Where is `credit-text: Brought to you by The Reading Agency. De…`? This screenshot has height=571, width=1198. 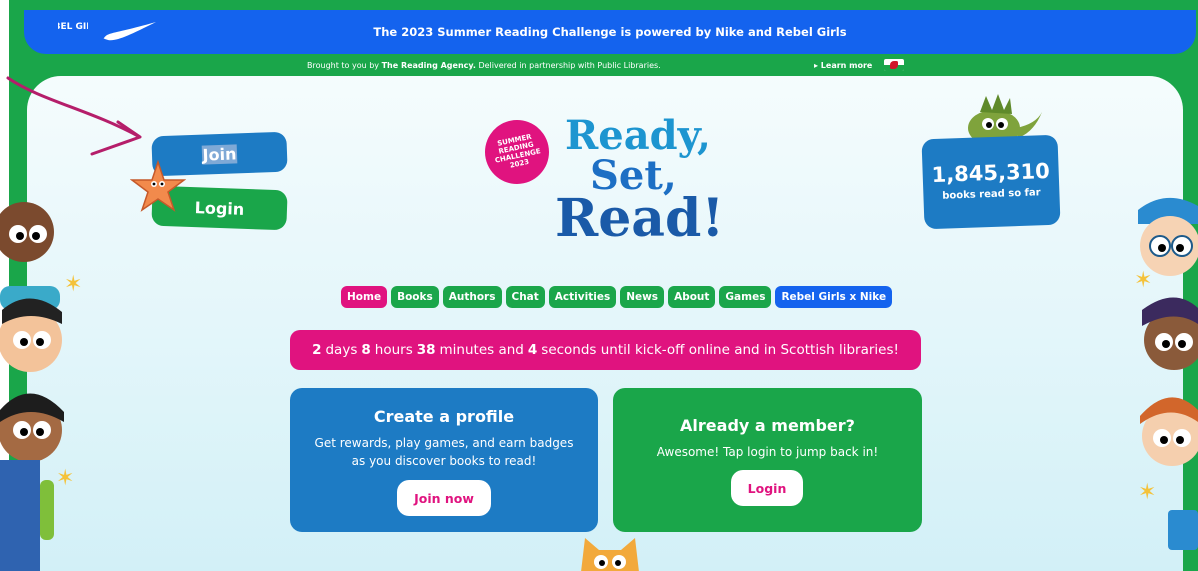
credit-text: Brought to you by The Reading Agency. De… is located at coordinates (484, 65).